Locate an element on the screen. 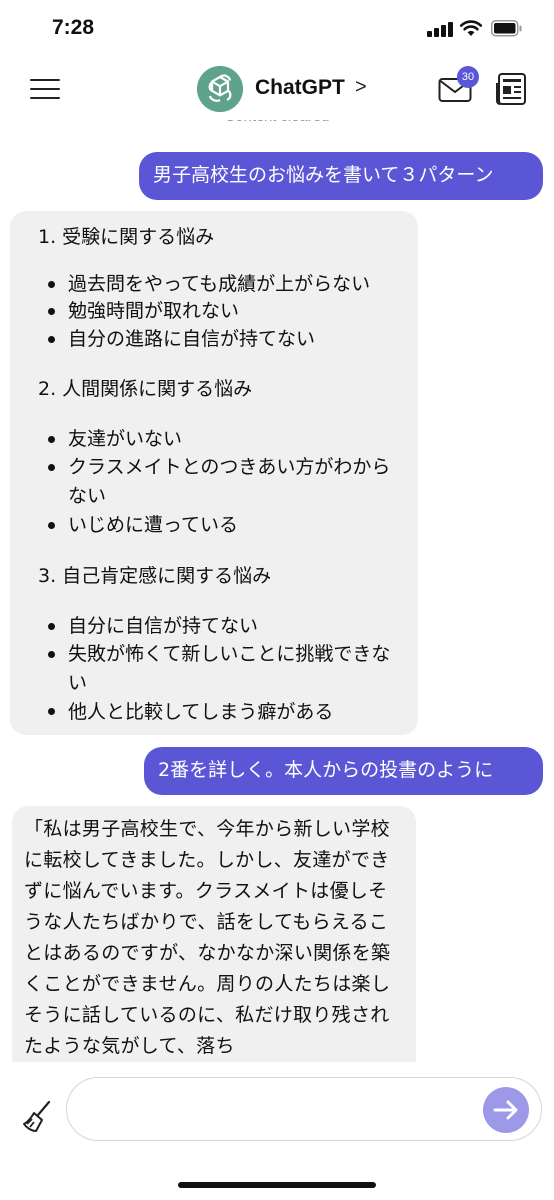 The image size is (554, 1200). message-input is located at coordinates (304, 1109).